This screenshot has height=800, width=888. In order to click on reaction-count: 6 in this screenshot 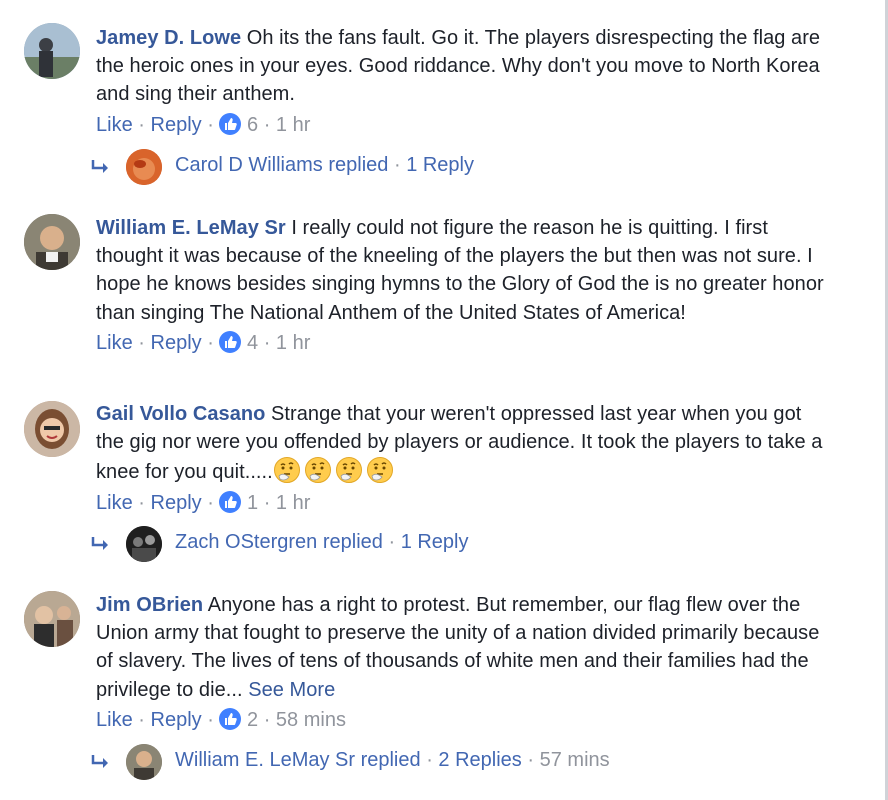, I will do `click(252, 125)`.